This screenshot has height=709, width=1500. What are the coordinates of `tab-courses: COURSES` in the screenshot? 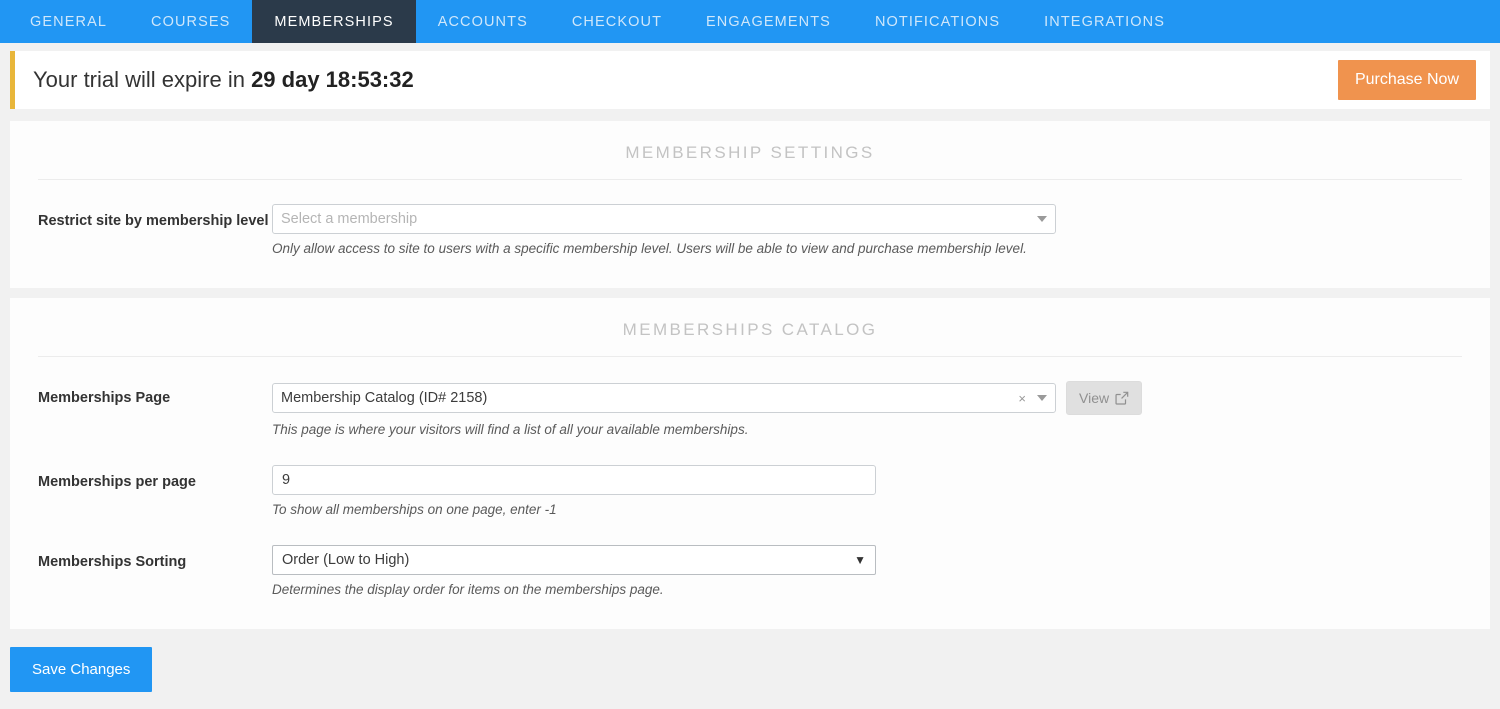 It's located at (190, 21).